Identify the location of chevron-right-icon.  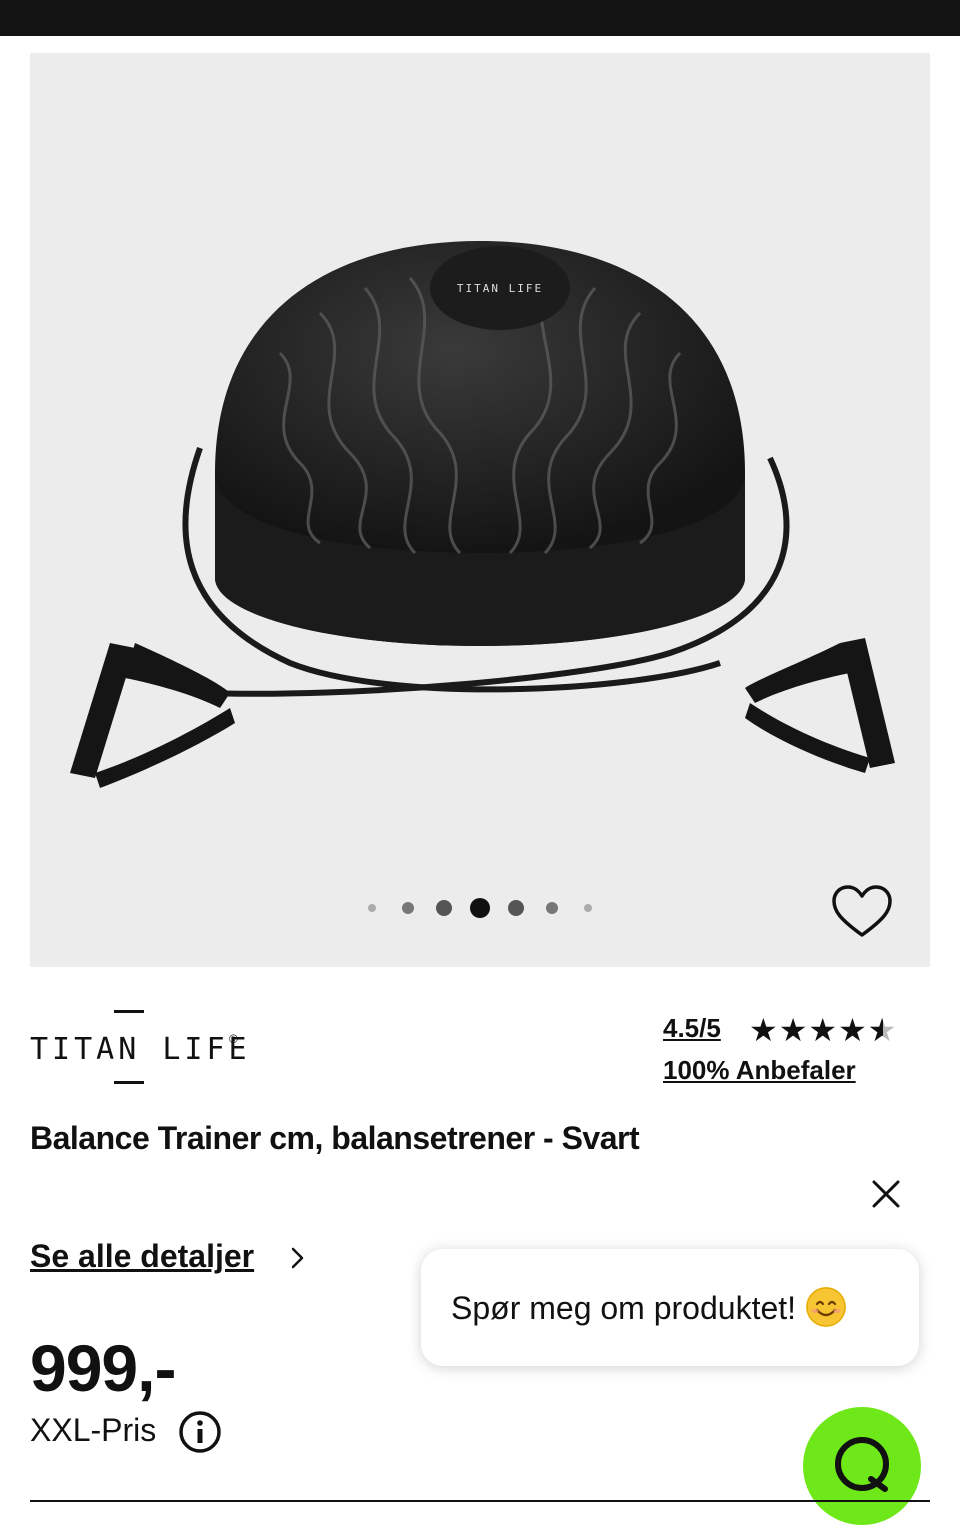
(298, 1258).